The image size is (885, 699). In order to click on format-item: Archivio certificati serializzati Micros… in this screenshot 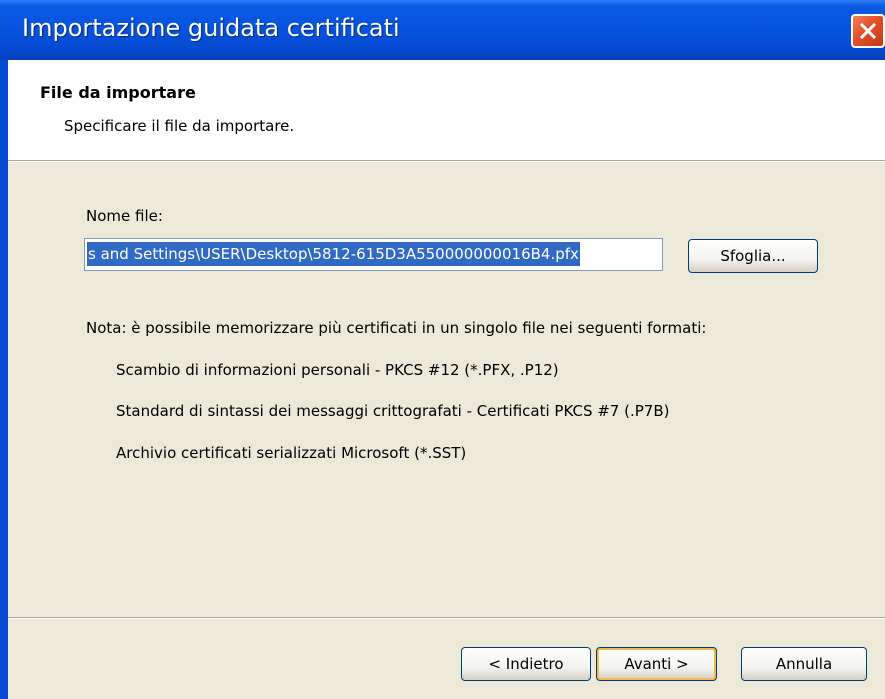, I will do `click(291, 453)`.